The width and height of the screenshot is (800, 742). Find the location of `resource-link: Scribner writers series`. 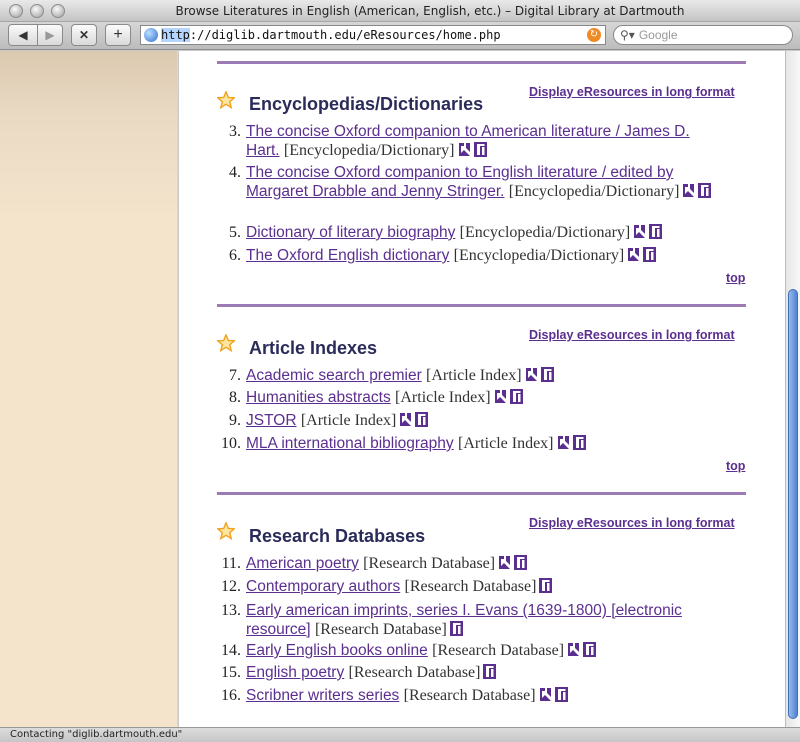

resource-link: Scribner writers series is located at coordinates (322, 695).